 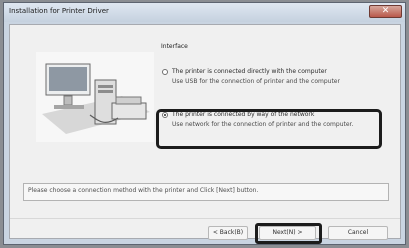 I want to click on interface-group-title: Interface, so click(x=174, y=46).